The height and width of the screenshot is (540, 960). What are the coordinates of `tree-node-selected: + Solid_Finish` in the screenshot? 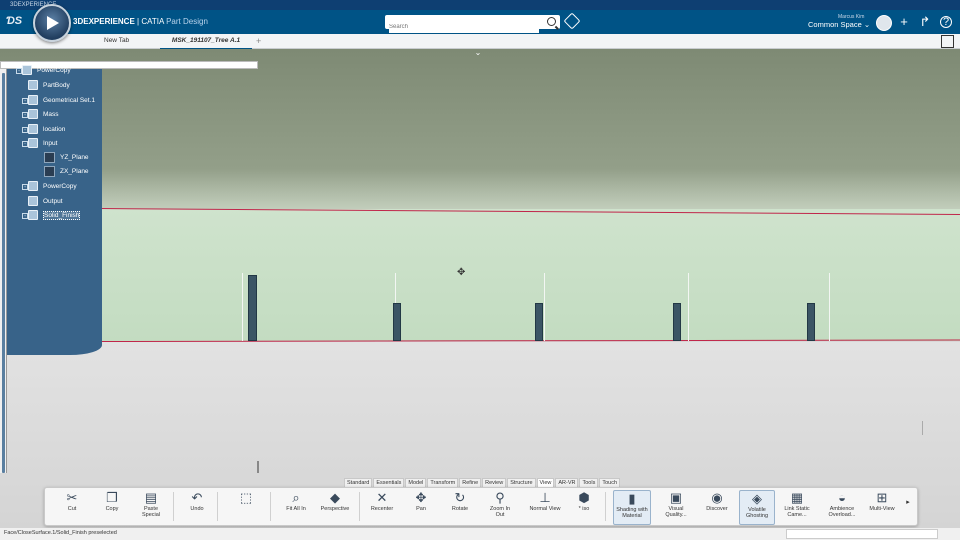 It's located at (51, 215).